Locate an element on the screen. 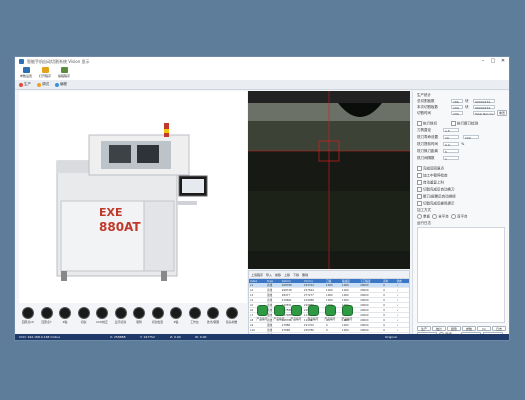 The height and width of the screenshot is (400, 525). option-item: 完成后回原点 is located at coordinates (430, 169).